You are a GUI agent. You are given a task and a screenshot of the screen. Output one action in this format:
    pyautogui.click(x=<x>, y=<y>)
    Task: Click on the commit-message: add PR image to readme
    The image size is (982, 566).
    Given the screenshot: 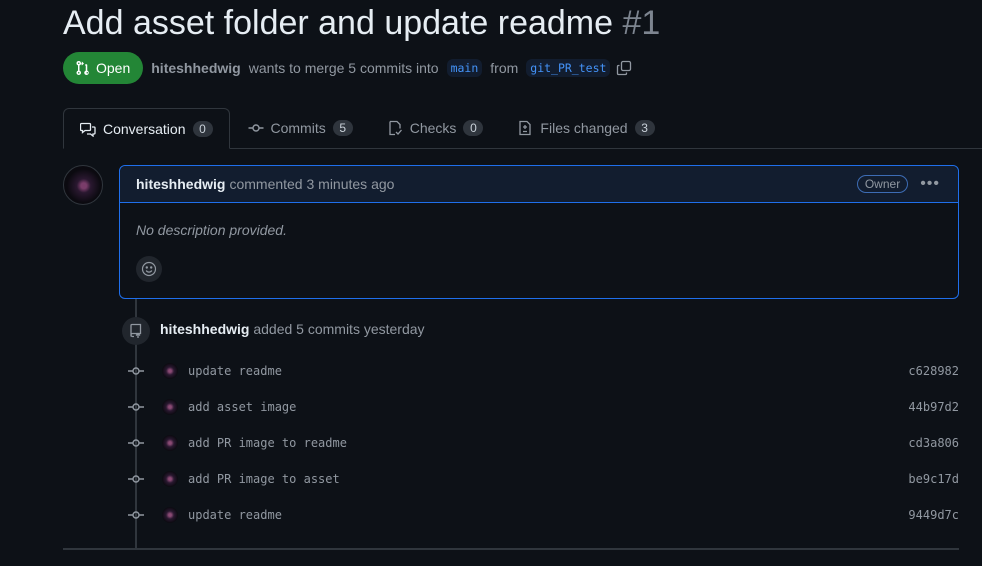 What is the action you would take?
    pyautogui.click(x=267, y=443)
    